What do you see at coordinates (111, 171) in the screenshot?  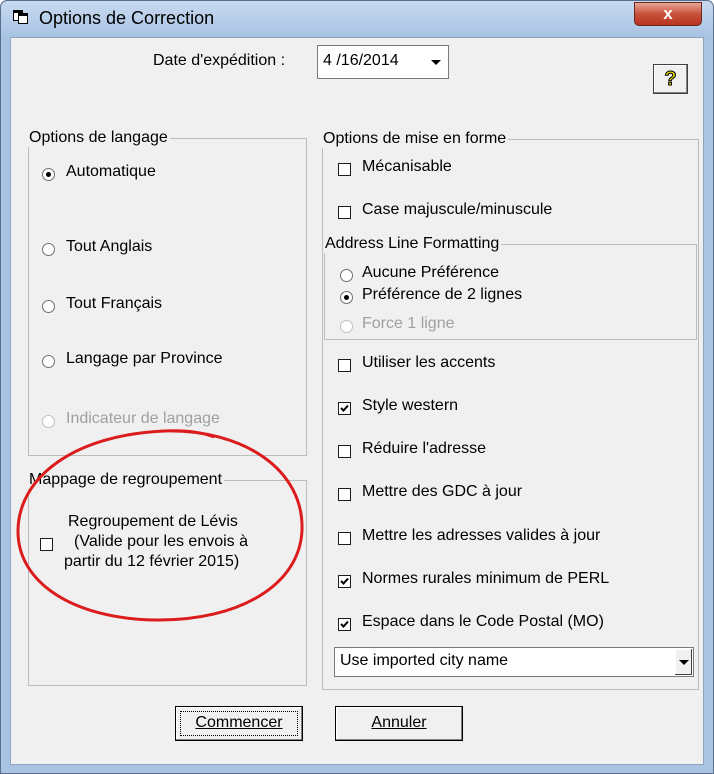 I see `radio-label: Automatique` at bounding box center [111, 171].